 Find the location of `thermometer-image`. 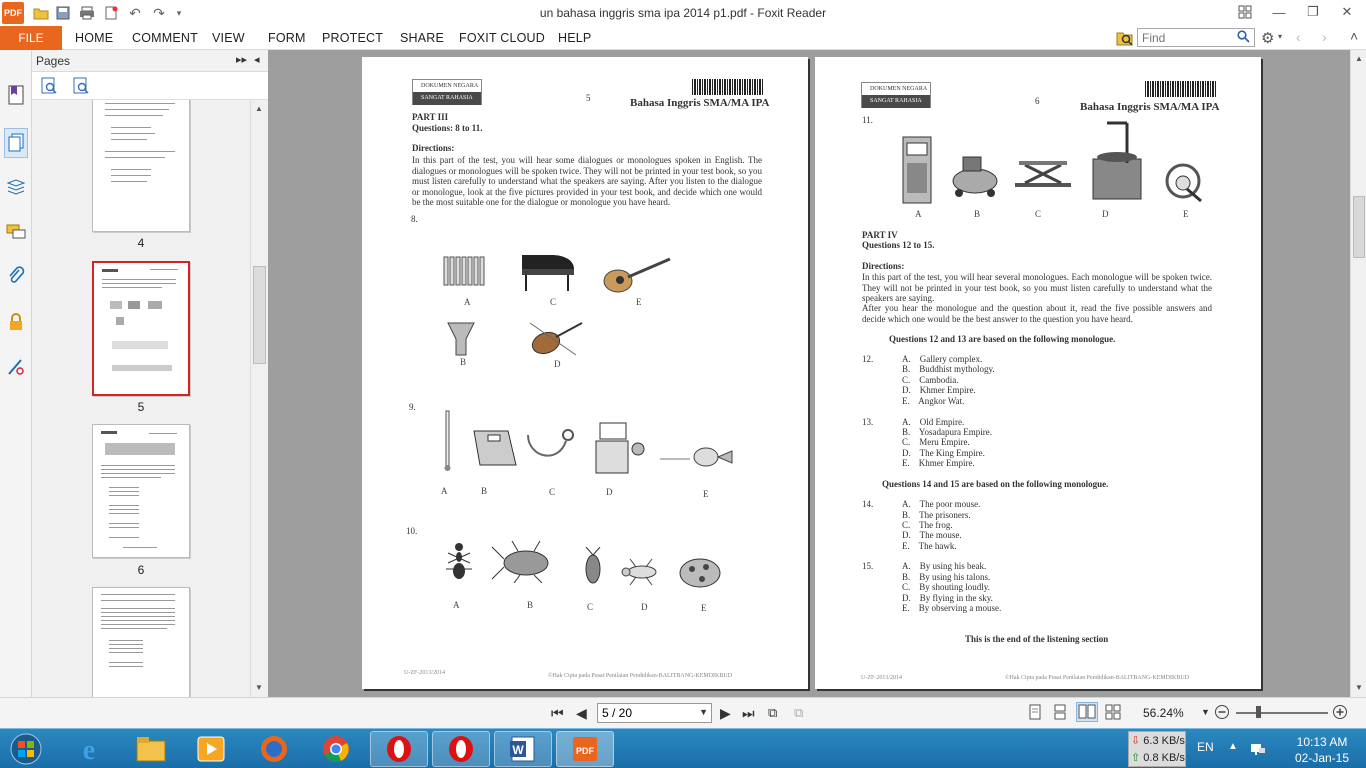

thermometer-image is located at coordinates (447, 440).